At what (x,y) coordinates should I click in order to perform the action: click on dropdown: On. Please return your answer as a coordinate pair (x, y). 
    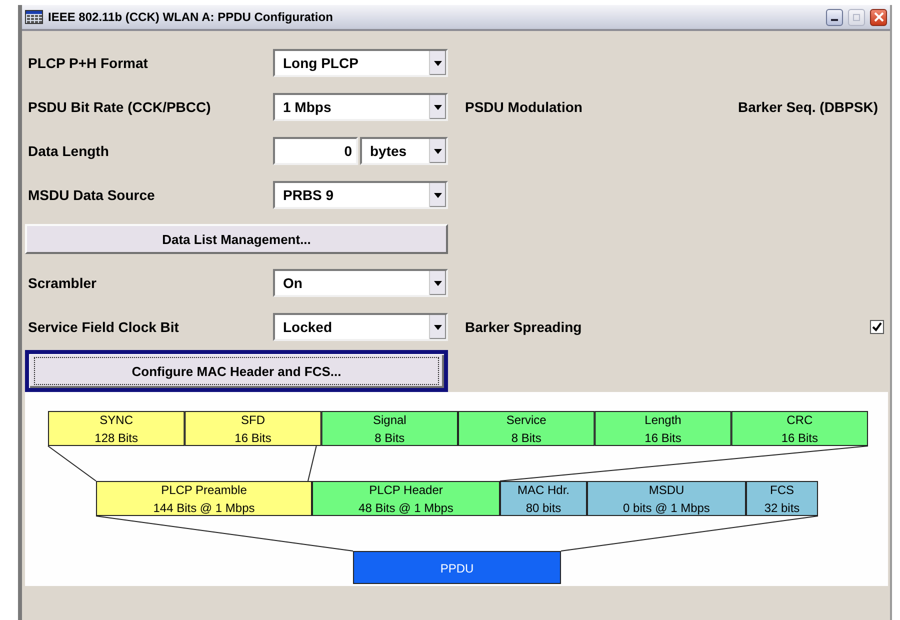
    Looking at the image, I should click on (360, 283).